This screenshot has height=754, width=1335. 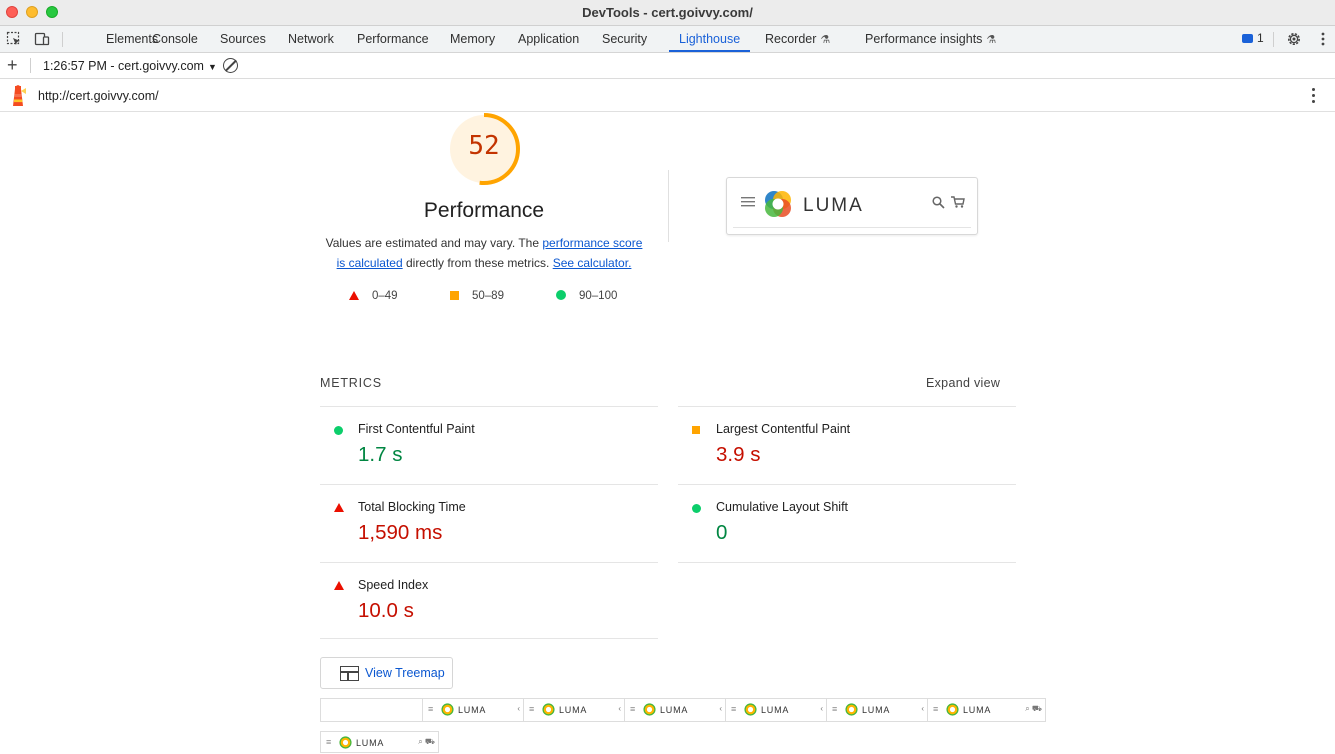 What do you see at coordinates (484, 146) in the screenshot?
I see `performance-score-value: 52` at bounding box center [484, 146].